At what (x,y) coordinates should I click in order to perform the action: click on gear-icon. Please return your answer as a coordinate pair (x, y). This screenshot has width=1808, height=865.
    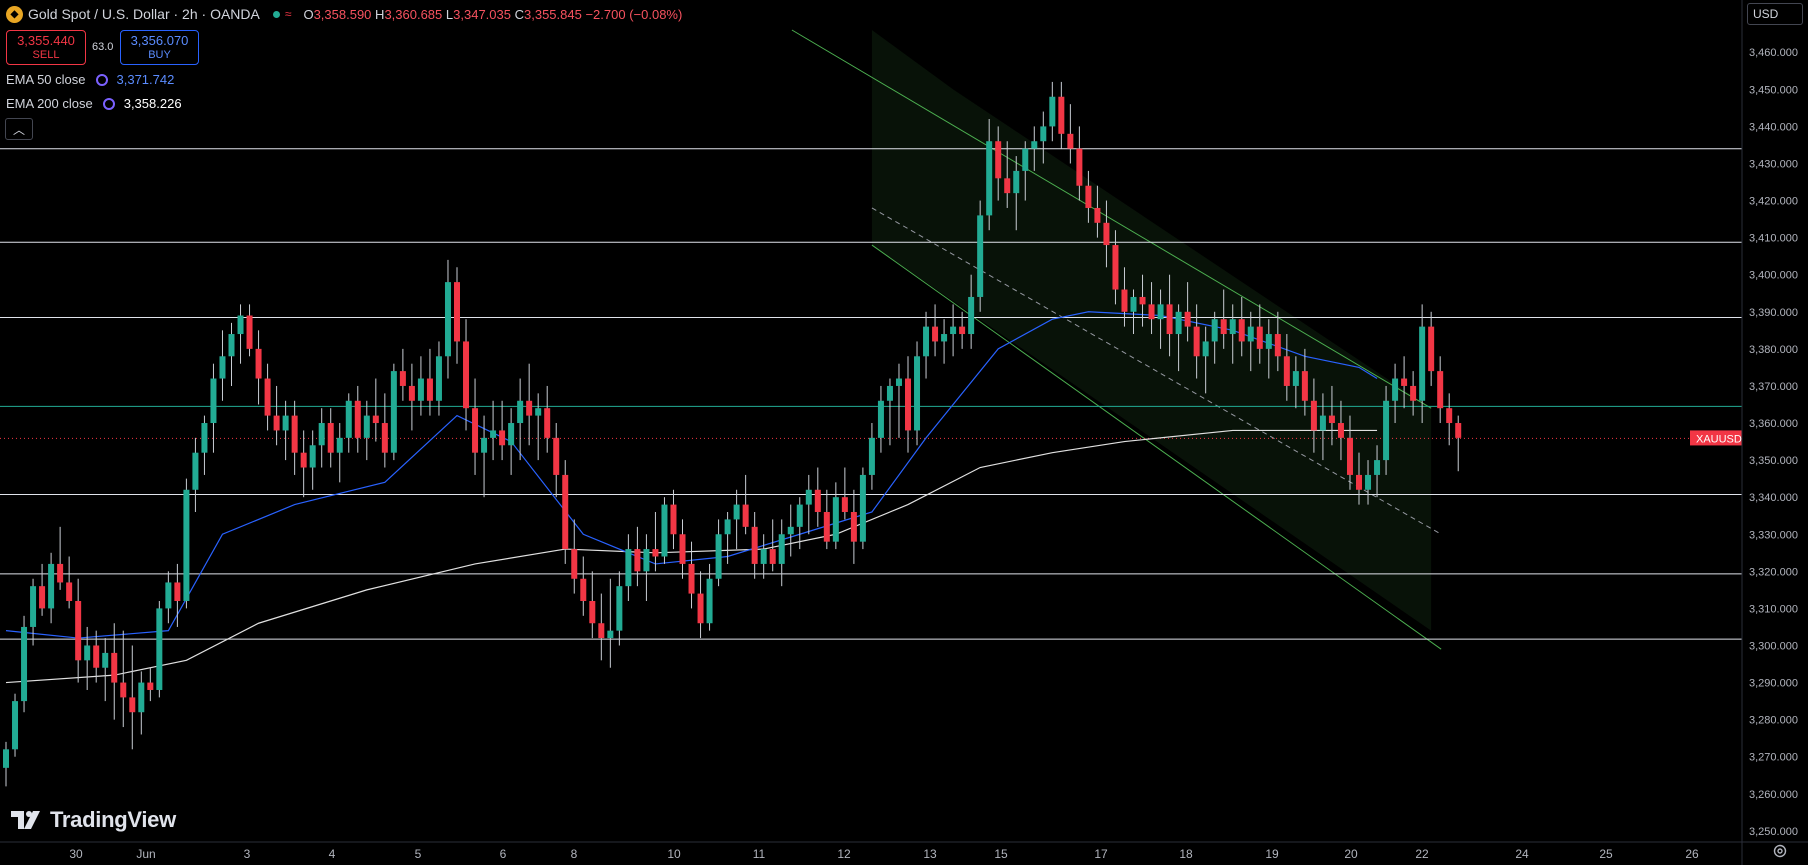
    Looking at the image, I should click on (1780, 851).